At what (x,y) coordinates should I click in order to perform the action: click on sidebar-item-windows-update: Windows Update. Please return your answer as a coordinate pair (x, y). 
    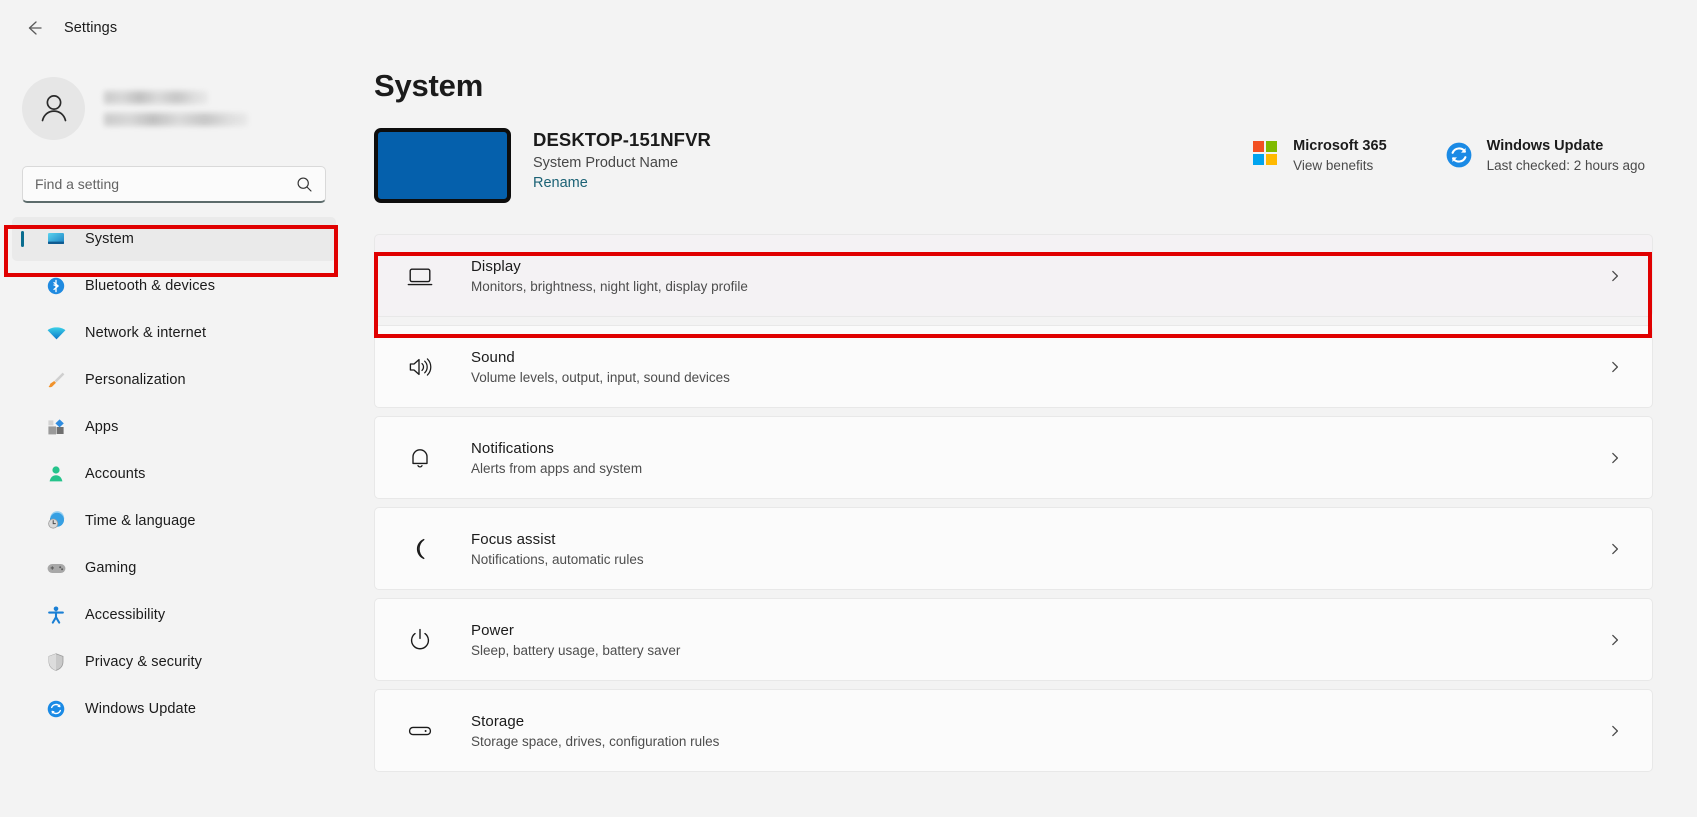
    Looking at the image, I should click on (174, 709).